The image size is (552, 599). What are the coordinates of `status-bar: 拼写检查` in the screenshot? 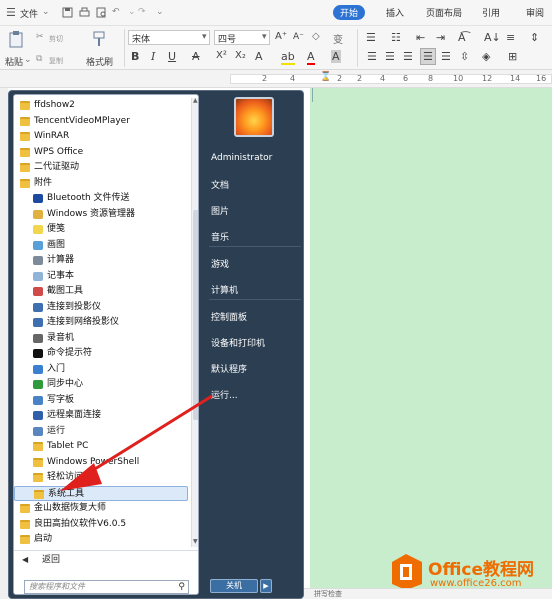 It's located at (428, 593).